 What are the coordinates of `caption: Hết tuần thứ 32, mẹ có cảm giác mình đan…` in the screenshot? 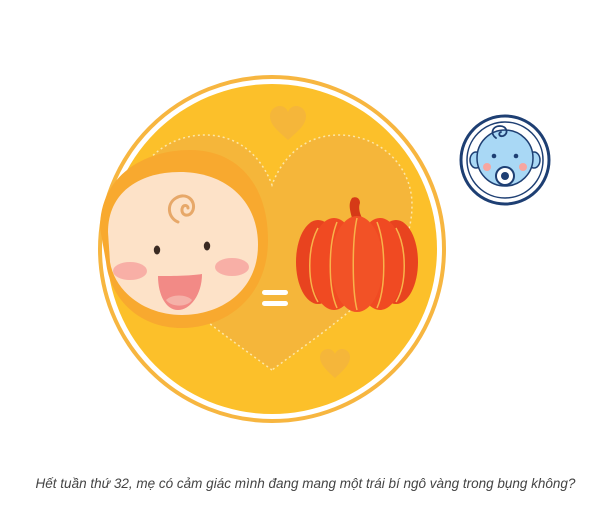 It's located at (305, 483).